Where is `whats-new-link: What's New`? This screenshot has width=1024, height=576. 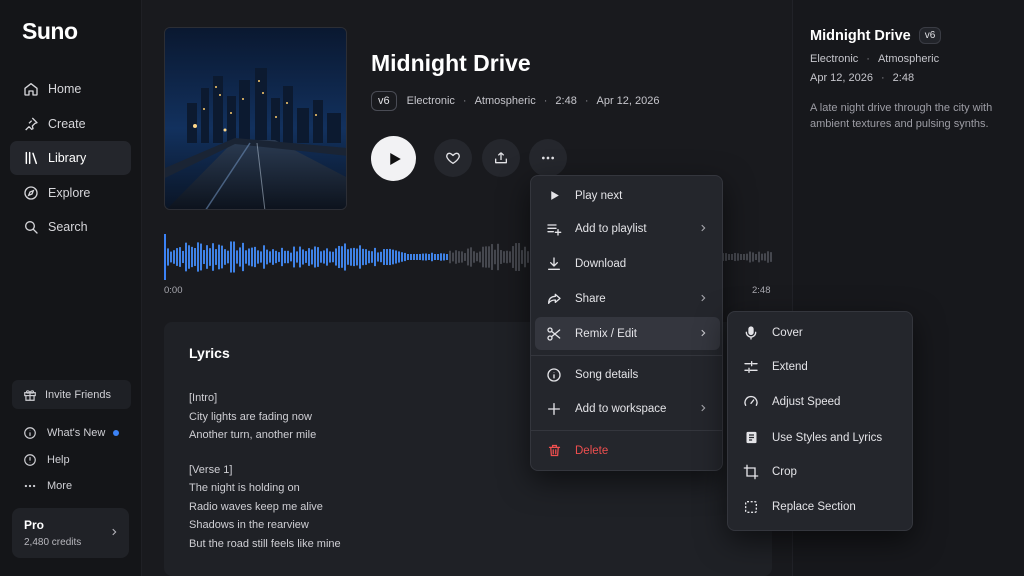 whats-new-link: What's New is located at coordinates (77, 433).